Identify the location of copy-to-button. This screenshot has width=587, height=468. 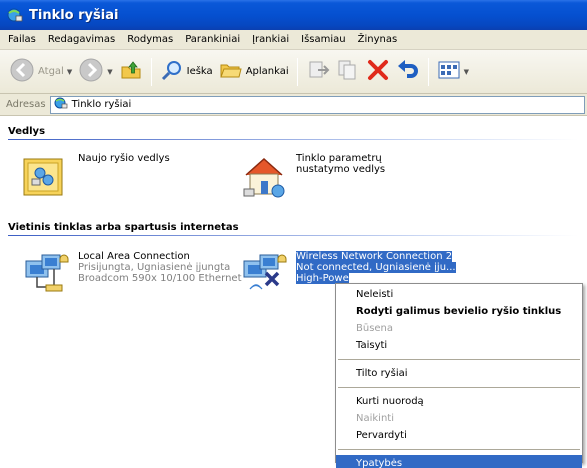
(348, 72).